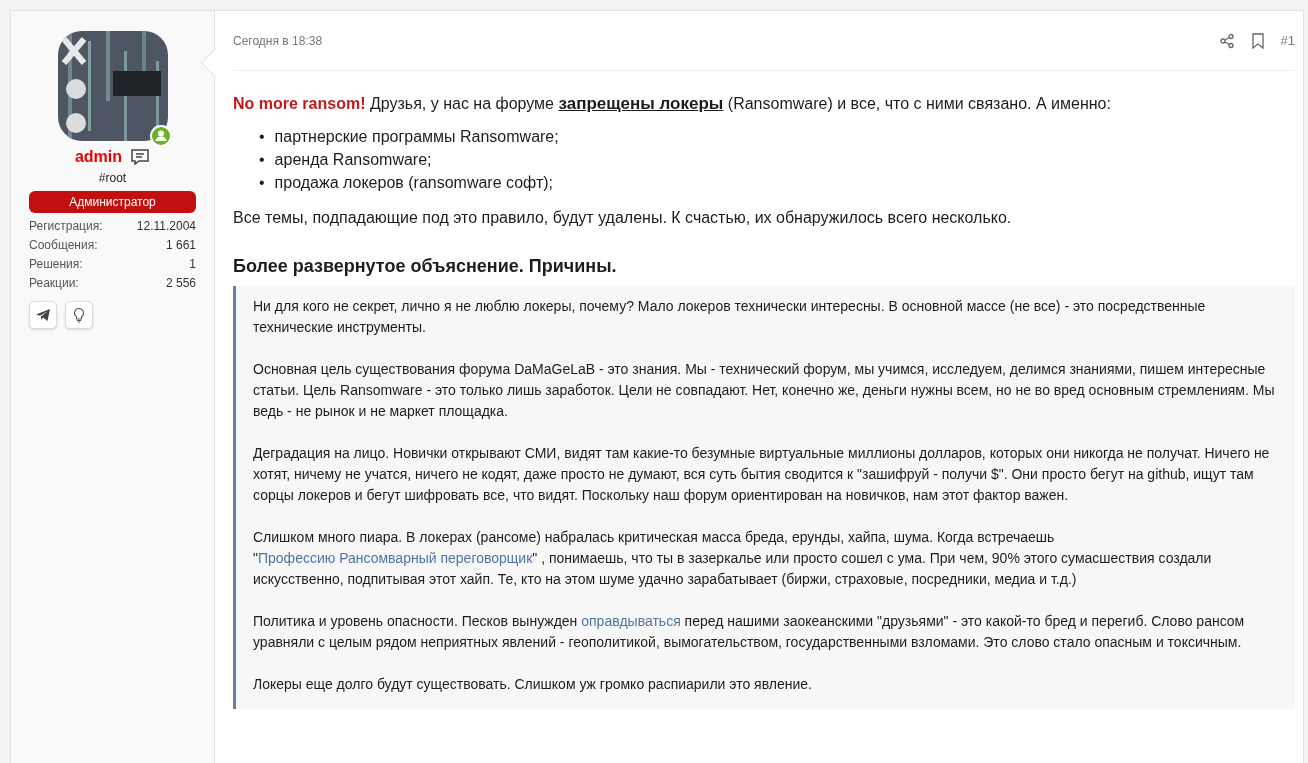 Image resolution: width=1308 pixels, height=763 pixels. Describe the element at coordinates (414, 182) in the screenshot. I see `list-item: продажа локеров (ransomware софт);` at that location.